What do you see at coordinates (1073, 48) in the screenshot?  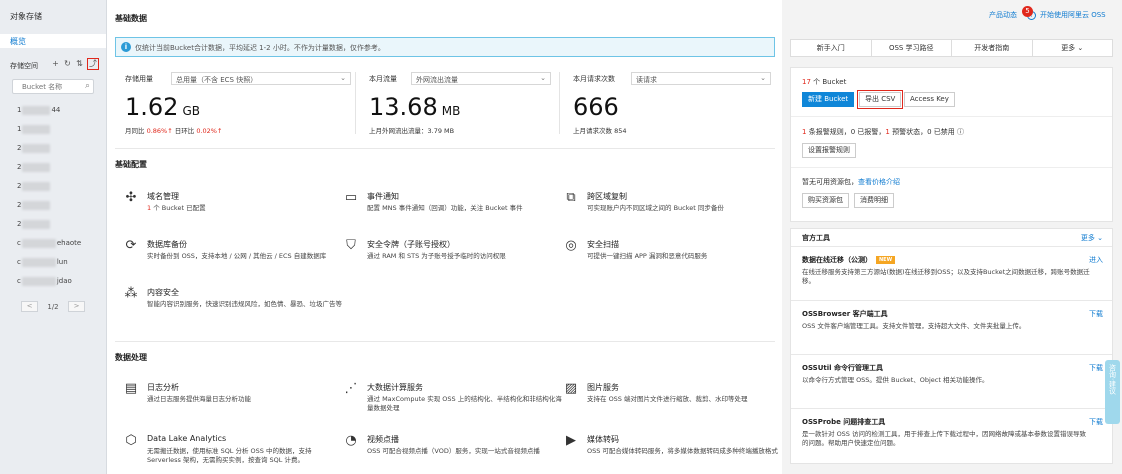 I see `tab-more: 更多 ⌄` at bounding box center [1073, 48].